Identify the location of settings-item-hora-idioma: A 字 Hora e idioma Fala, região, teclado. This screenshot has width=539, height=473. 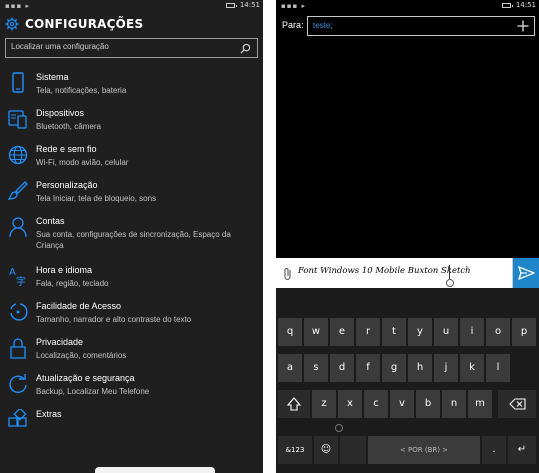
(131, 280).